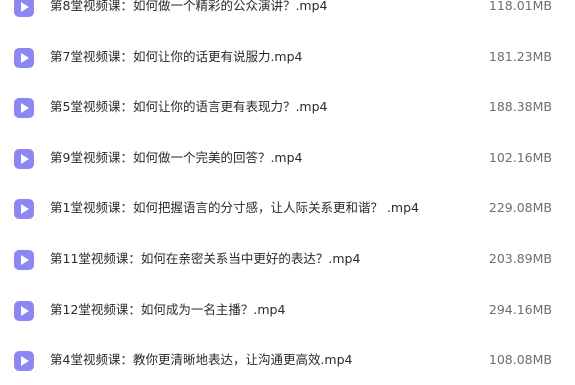 The width and height of the screenshot is (575, 385). Describe the element at coordinates (176, 57) in the screenshot. I see `file-name: 第7堂视频课：如何让你的话更有说服力.mp4` at that location.